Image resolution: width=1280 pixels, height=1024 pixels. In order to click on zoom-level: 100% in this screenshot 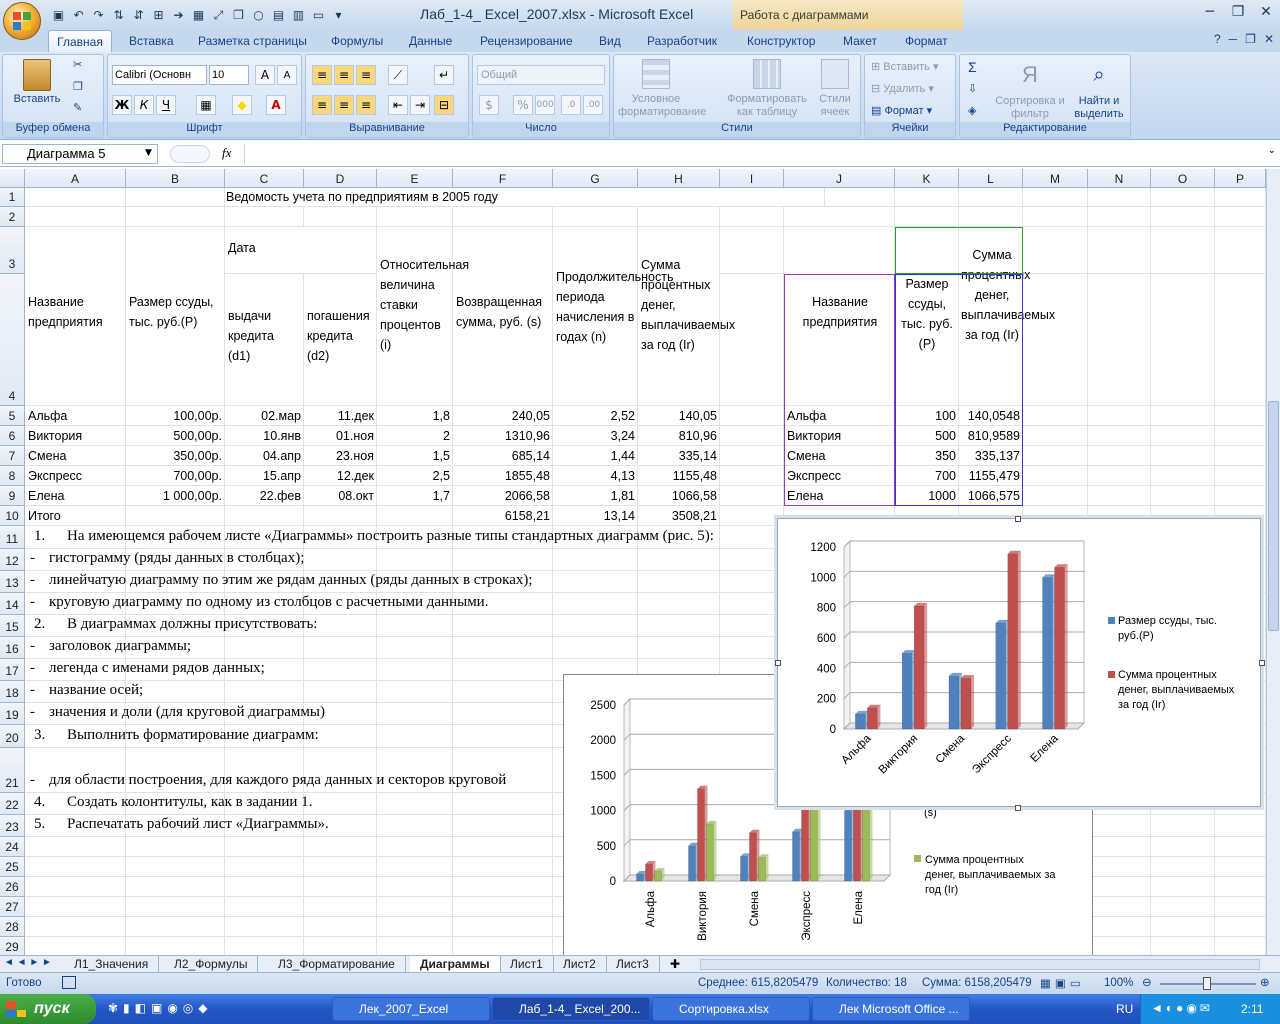, I will do `click(1118, 983)`.